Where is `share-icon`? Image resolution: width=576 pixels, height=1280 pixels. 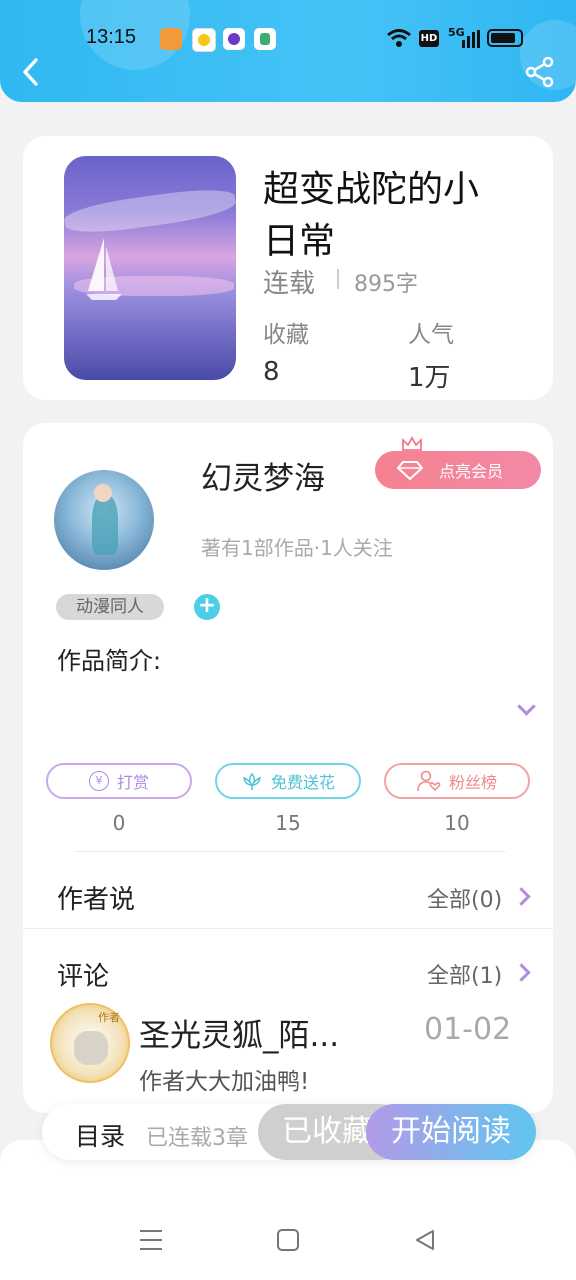 share-icon is located at coordinates (540, 72).